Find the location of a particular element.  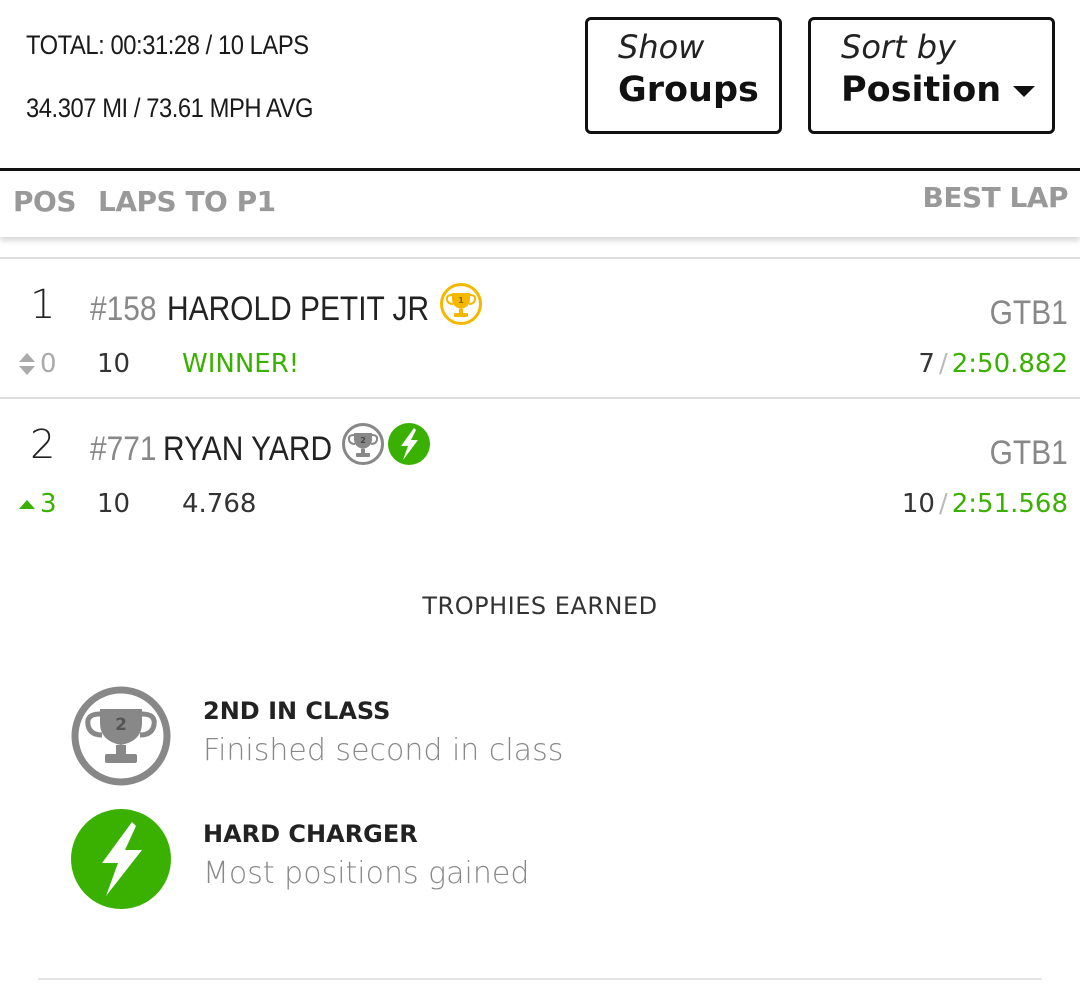

car-number: #158 is located at coordinates (123, 309).